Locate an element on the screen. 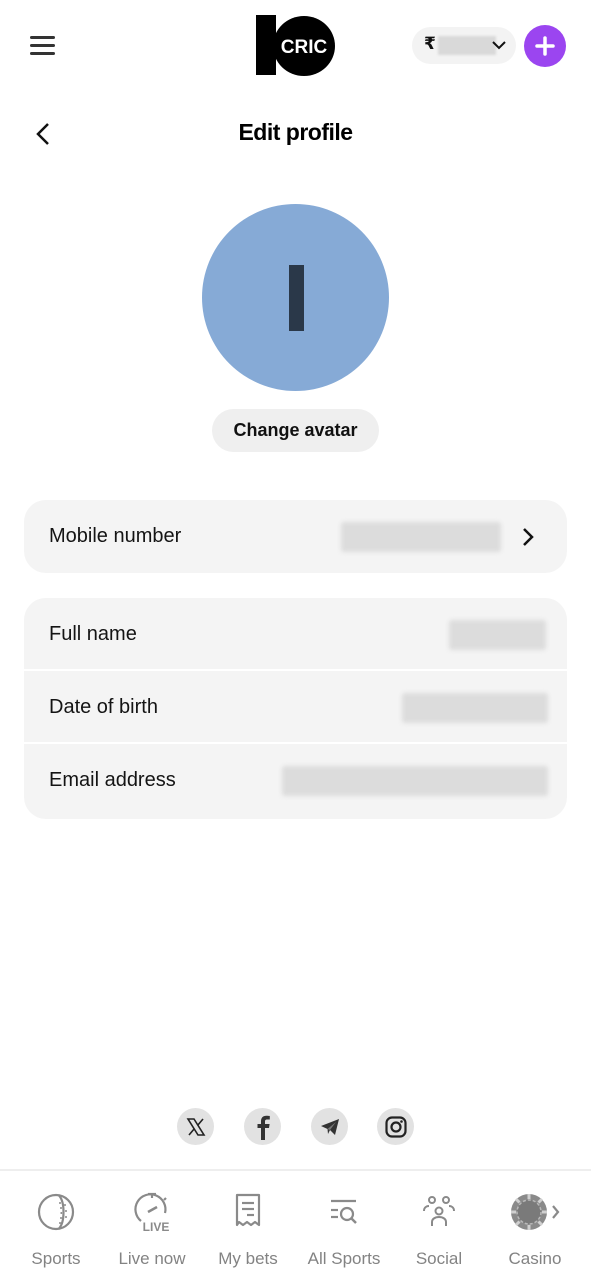  telegram-icon is located at coordinates (329, 1126).